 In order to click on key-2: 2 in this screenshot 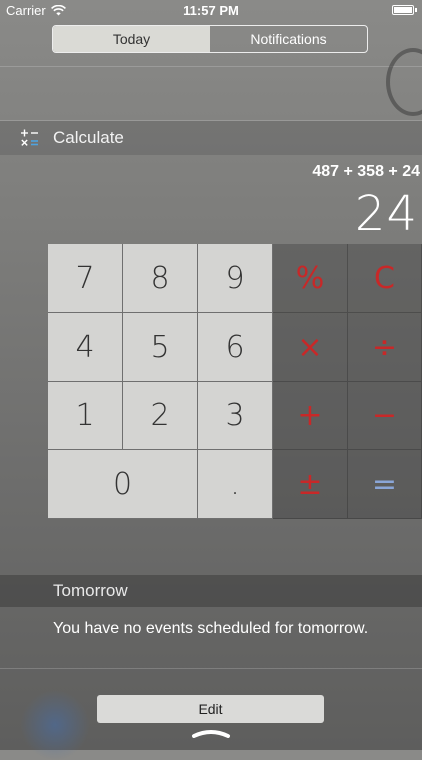, I will do `click(160, 416)`.